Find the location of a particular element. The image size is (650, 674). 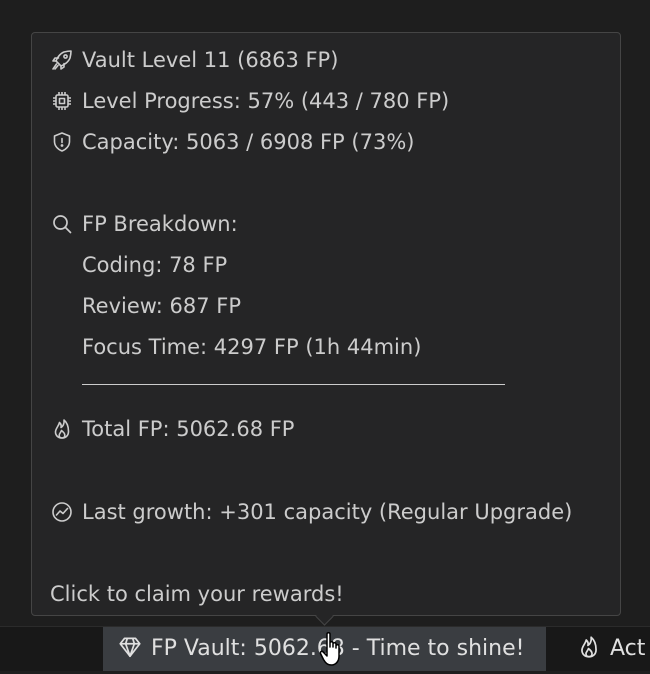

shield-icon is located at coordinates (62, 142).